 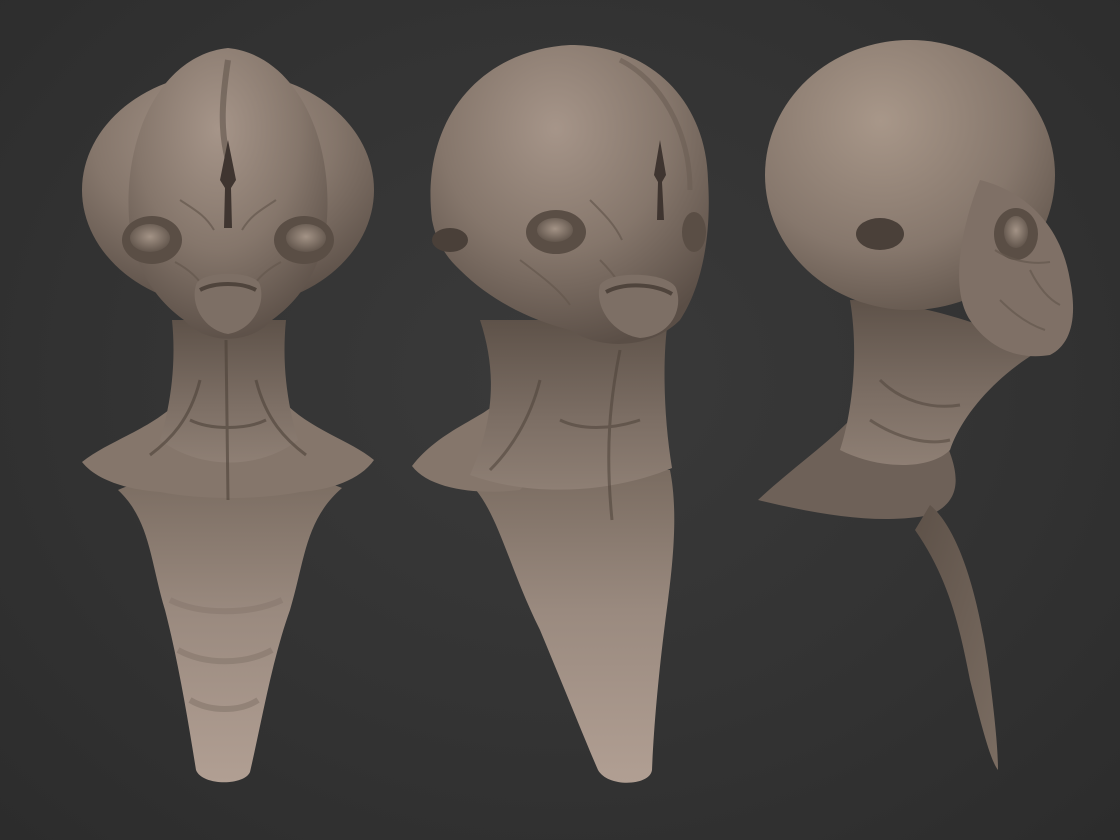 I want to click on side-eye, so click(x=1016, y=232).